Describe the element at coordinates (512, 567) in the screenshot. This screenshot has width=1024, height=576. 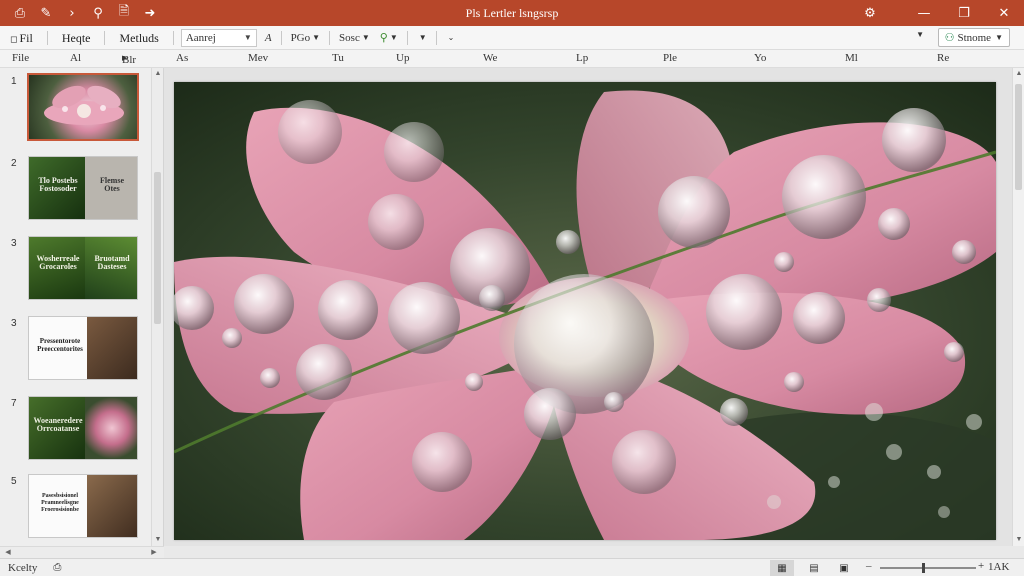
I see `status-bar: Kcelty ⎙ ▦ ▤ ▣ – + 1AK` at that location.